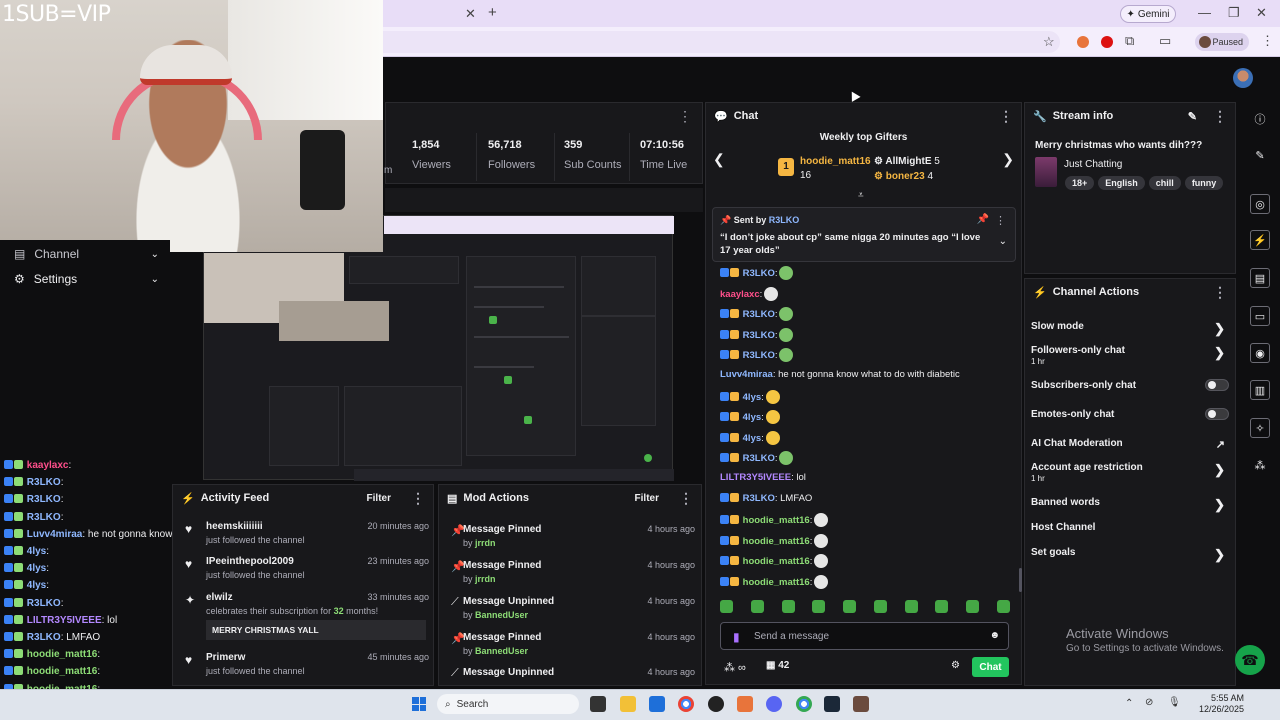 The width and height of the screenshot is (1280, 720). I want to click on maximize-icon: ❐, so click(1234, 13).